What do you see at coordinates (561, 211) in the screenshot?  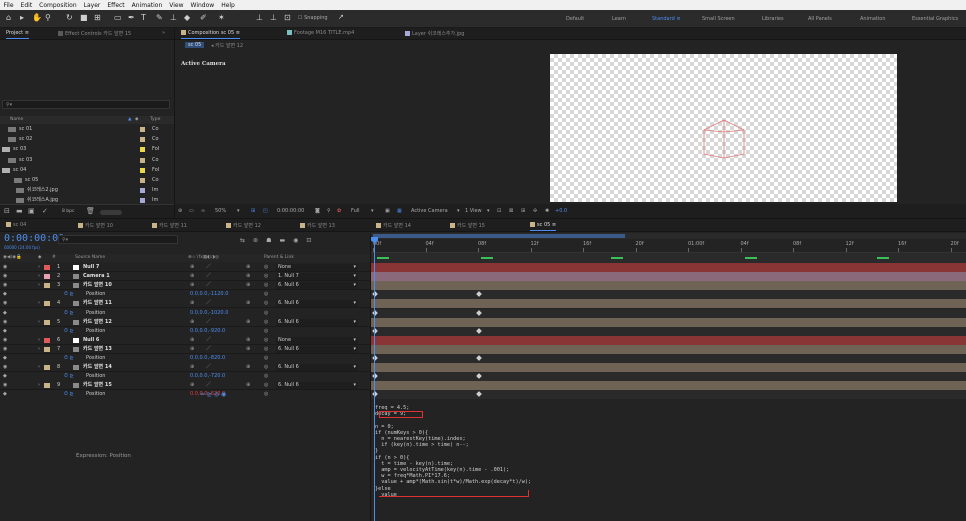 I see `exposure-value: +0.0` at bounding box center [561, 211].